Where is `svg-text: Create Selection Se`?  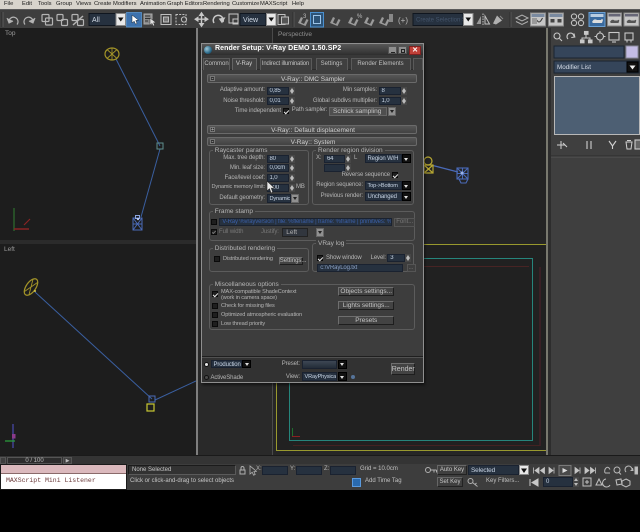
svg-text: Create Selection Se is located at coordinates (443, 21).